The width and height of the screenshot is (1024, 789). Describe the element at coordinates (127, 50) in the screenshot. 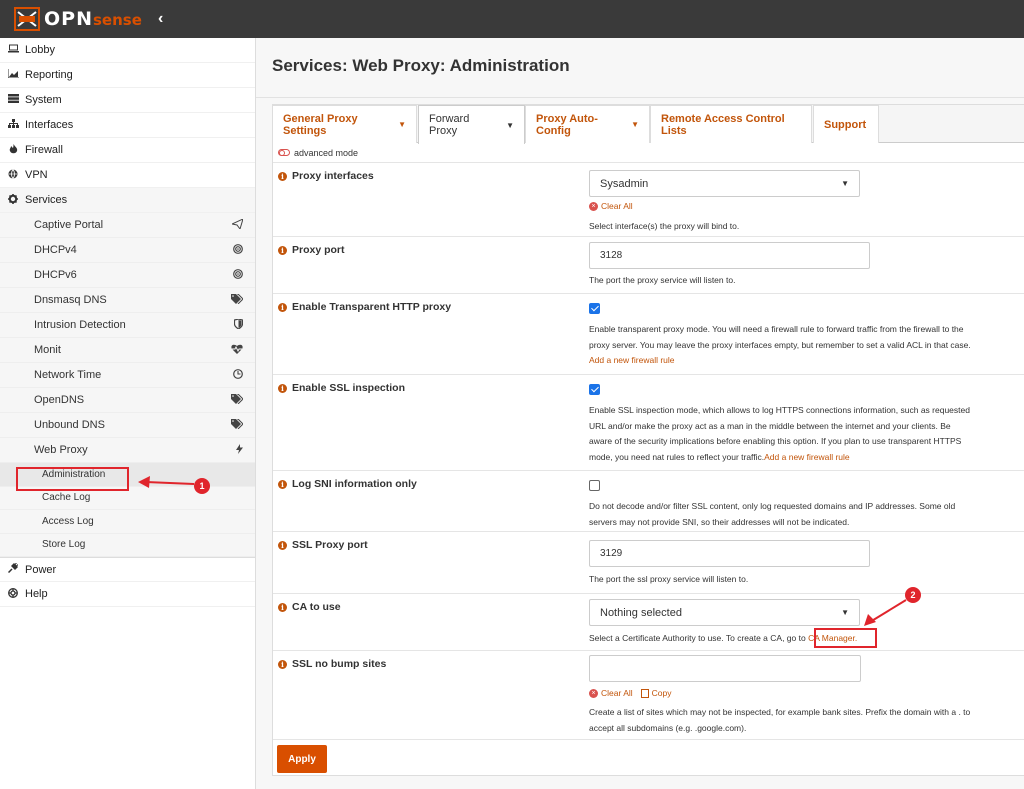

I see `sidebar-item-lobby: Lobby` at that location.